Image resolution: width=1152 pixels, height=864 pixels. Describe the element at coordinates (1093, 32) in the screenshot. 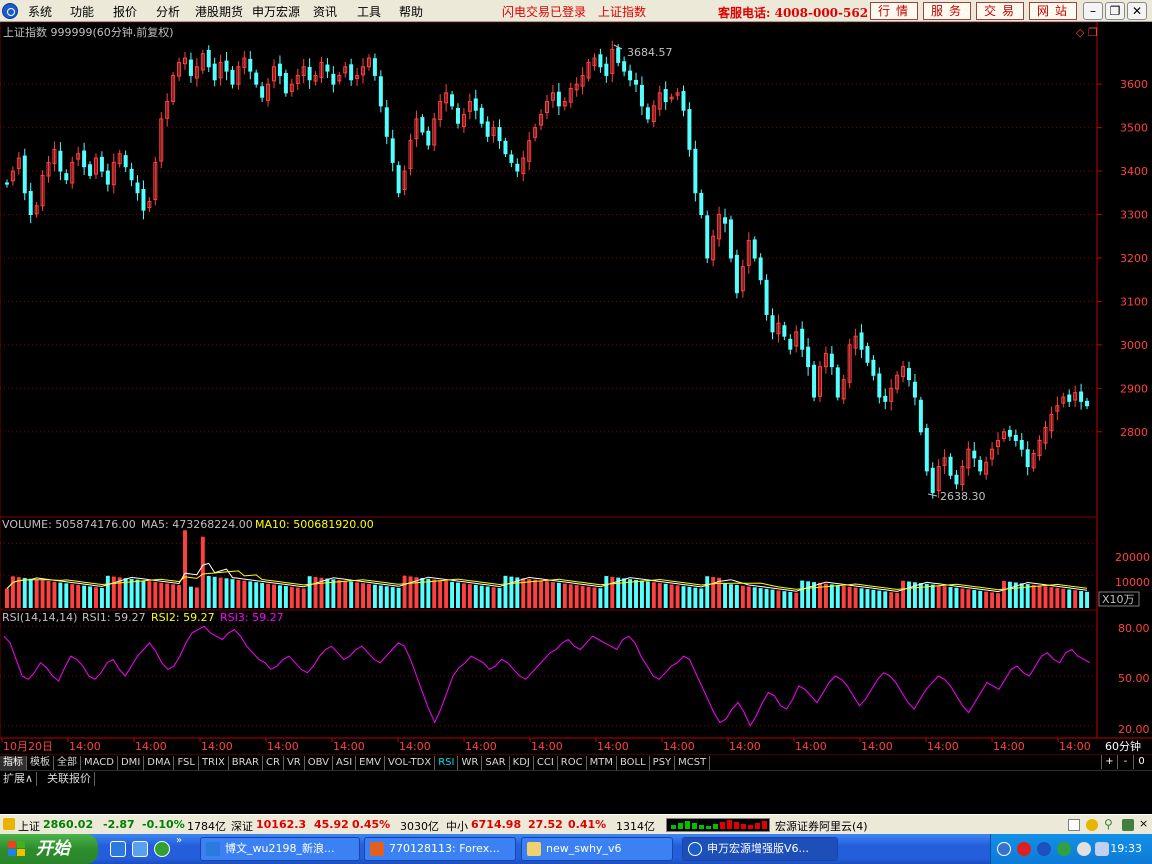

I see `maximize-panel-icon: ❐` at that location.